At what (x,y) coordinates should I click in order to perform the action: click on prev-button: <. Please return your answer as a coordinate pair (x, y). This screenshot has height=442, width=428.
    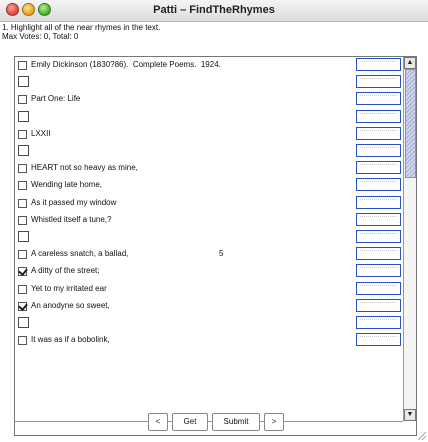
    Looking at the image, I should click on (158, 422).